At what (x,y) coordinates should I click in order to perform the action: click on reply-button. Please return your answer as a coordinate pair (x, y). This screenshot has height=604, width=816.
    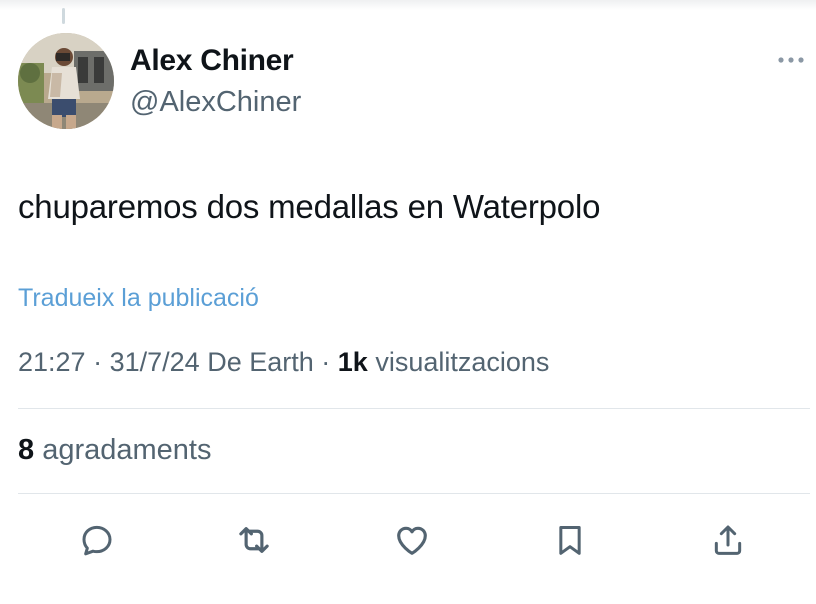
    Looking at the image, I should click on (97, 540).